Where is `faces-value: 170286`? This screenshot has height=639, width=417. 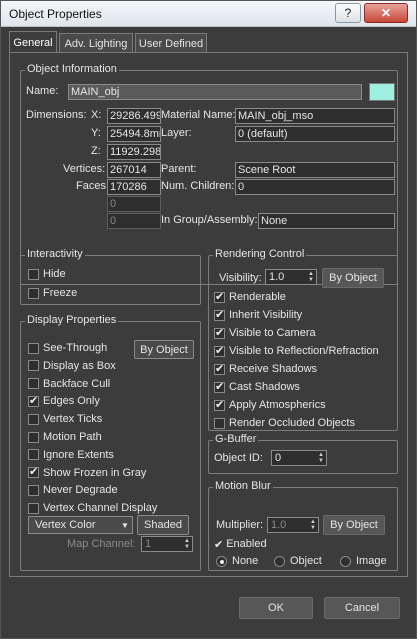
faces-value: 170286 is located at coordinates (134, 187).